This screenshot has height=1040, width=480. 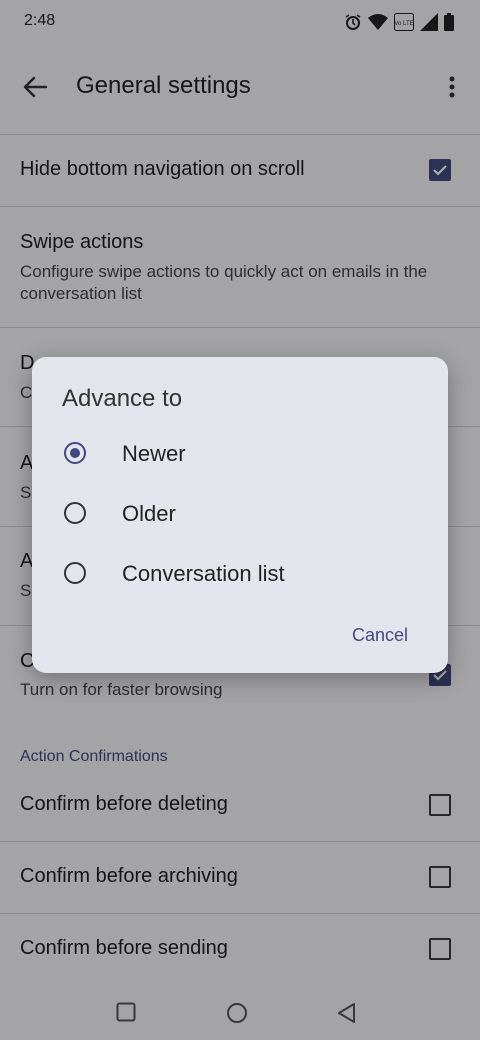 I want to click on option-newer: Newer, so click(x=240, y=455).